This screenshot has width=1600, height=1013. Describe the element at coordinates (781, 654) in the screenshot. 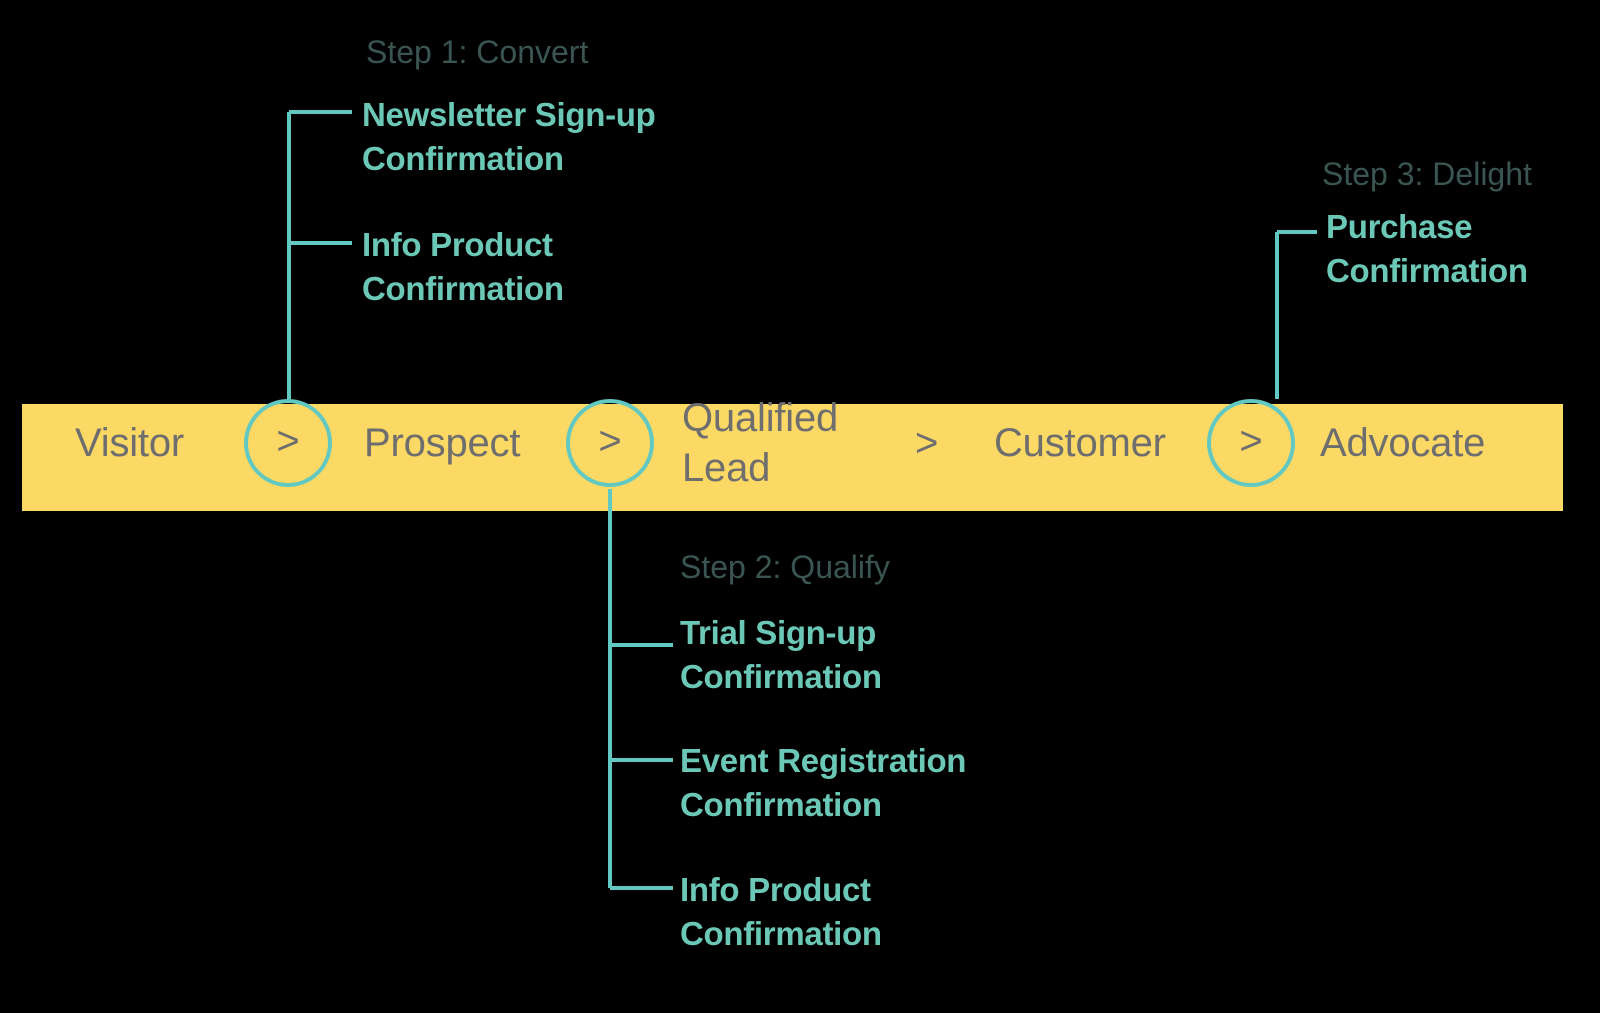

I see `callout-trial-signup-confirmation: Trial Sign-up Confirmation` at that location.